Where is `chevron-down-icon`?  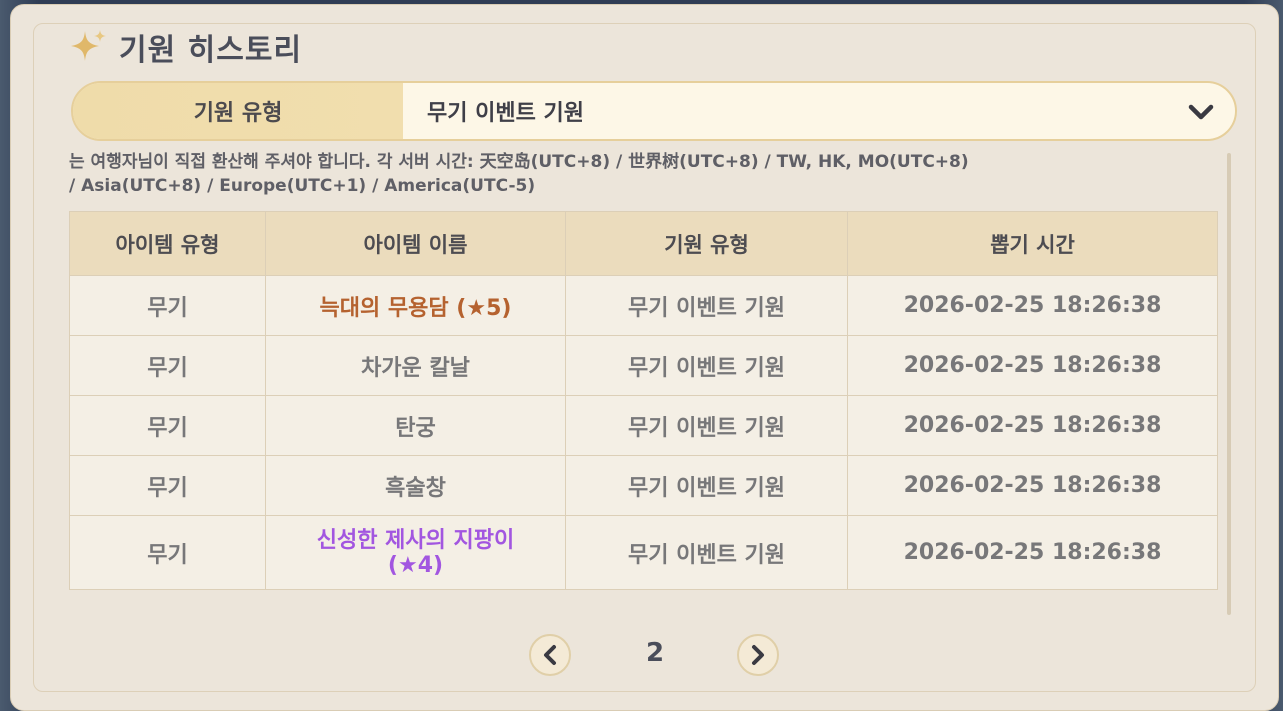 chevron-down-icon is located at coordinates (1201, 112).